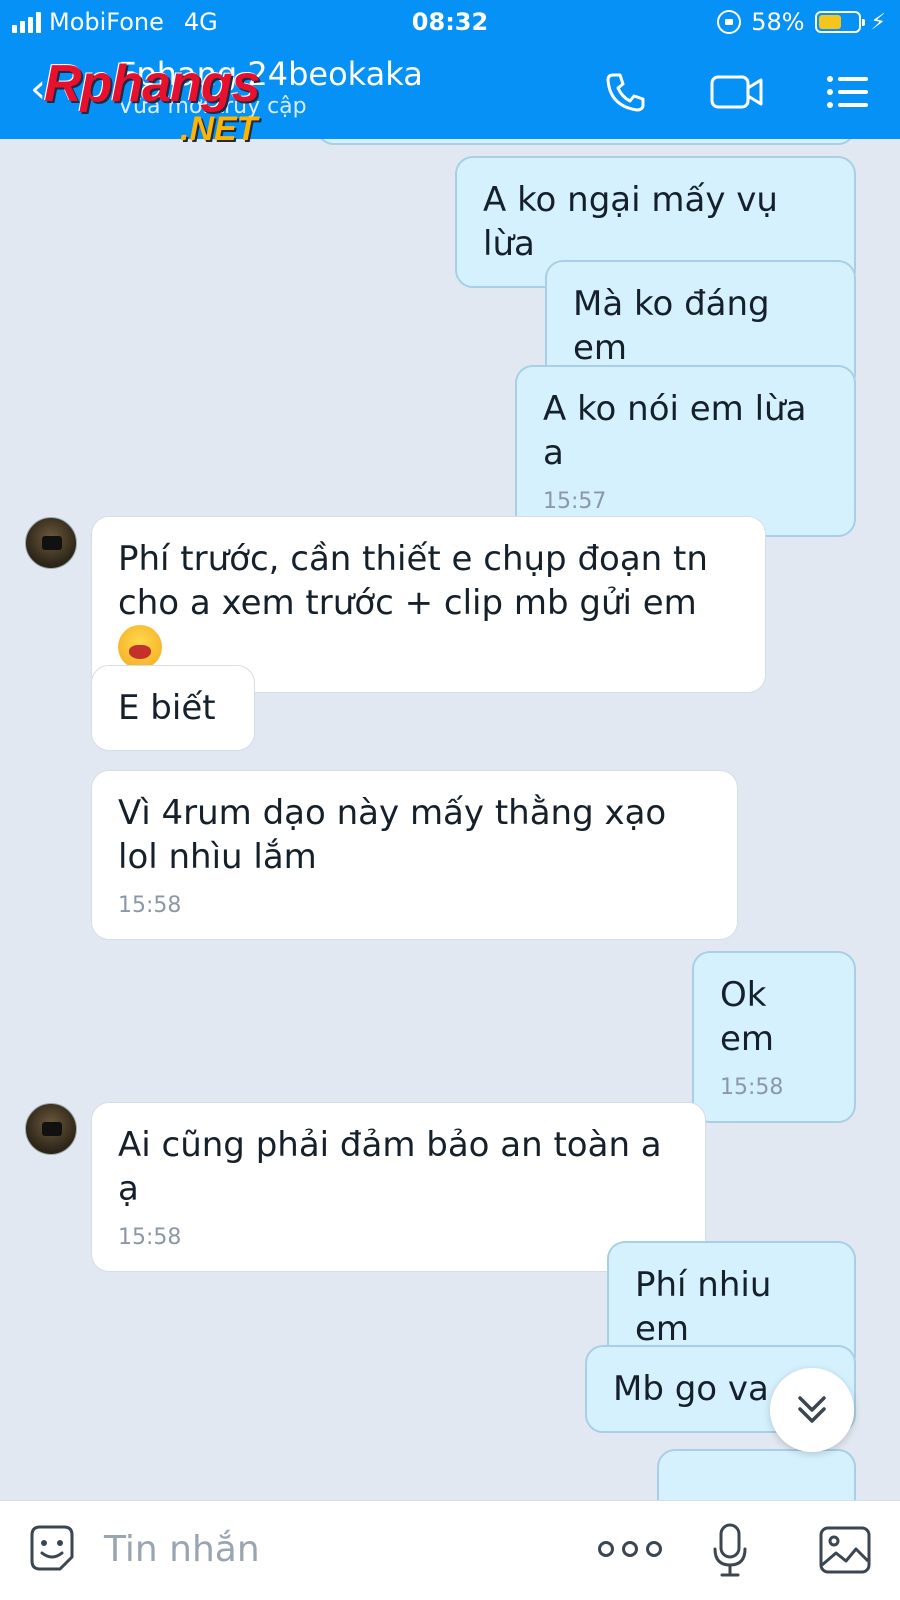 The height and width of the screenshot is (1600, 900). What do you see at coordinates (38, 89) in the screenshot?
I see `chevron-left-icon: ‹` at bounding box center [38, 89].